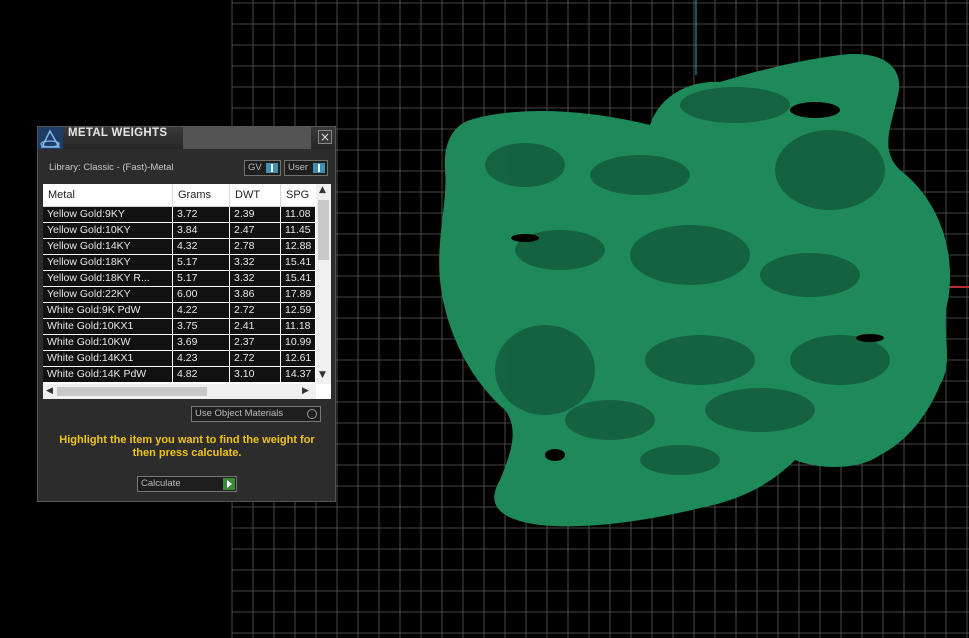 This screenshot has height=638, width=969. I want to click on metal-cell: White Gold:9K PdW, so click(108, 310).